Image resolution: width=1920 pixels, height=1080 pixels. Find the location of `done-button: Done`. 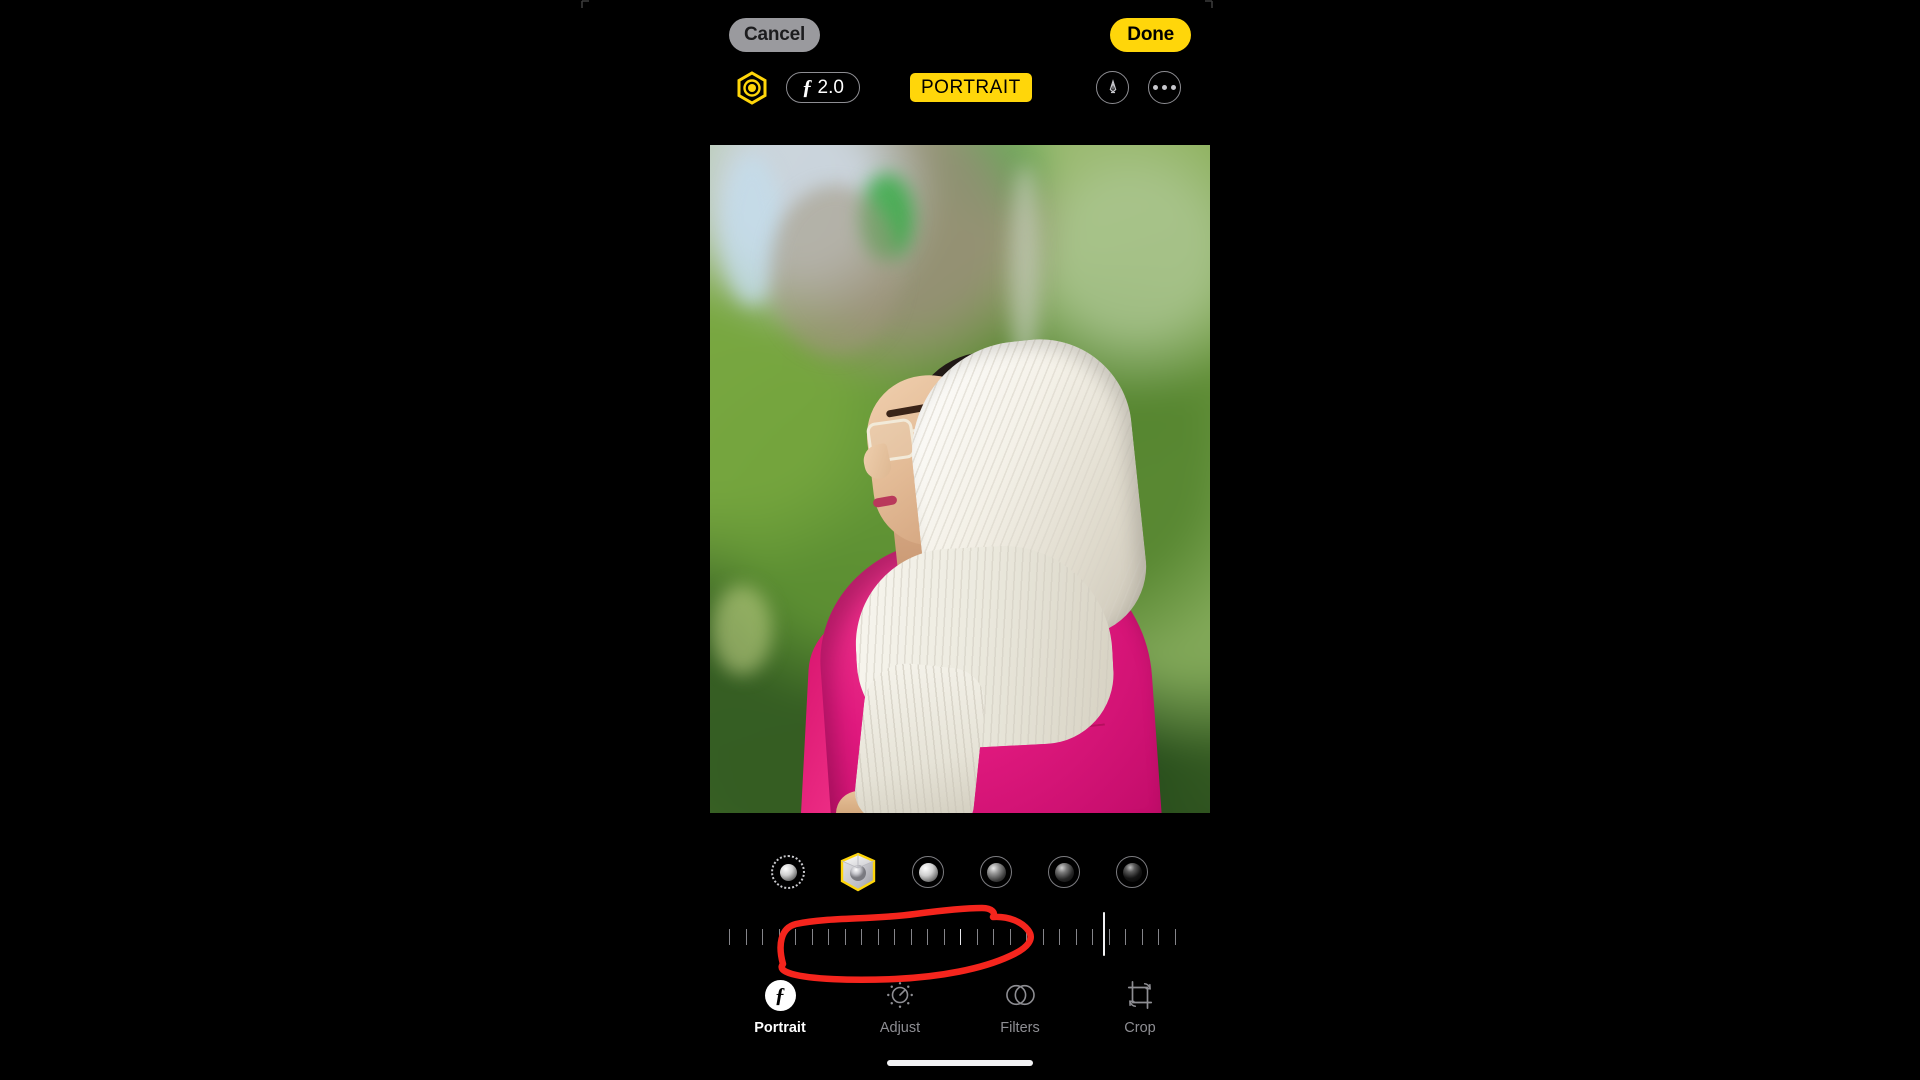

done-button: Done is located at coordinates (1150, 35).